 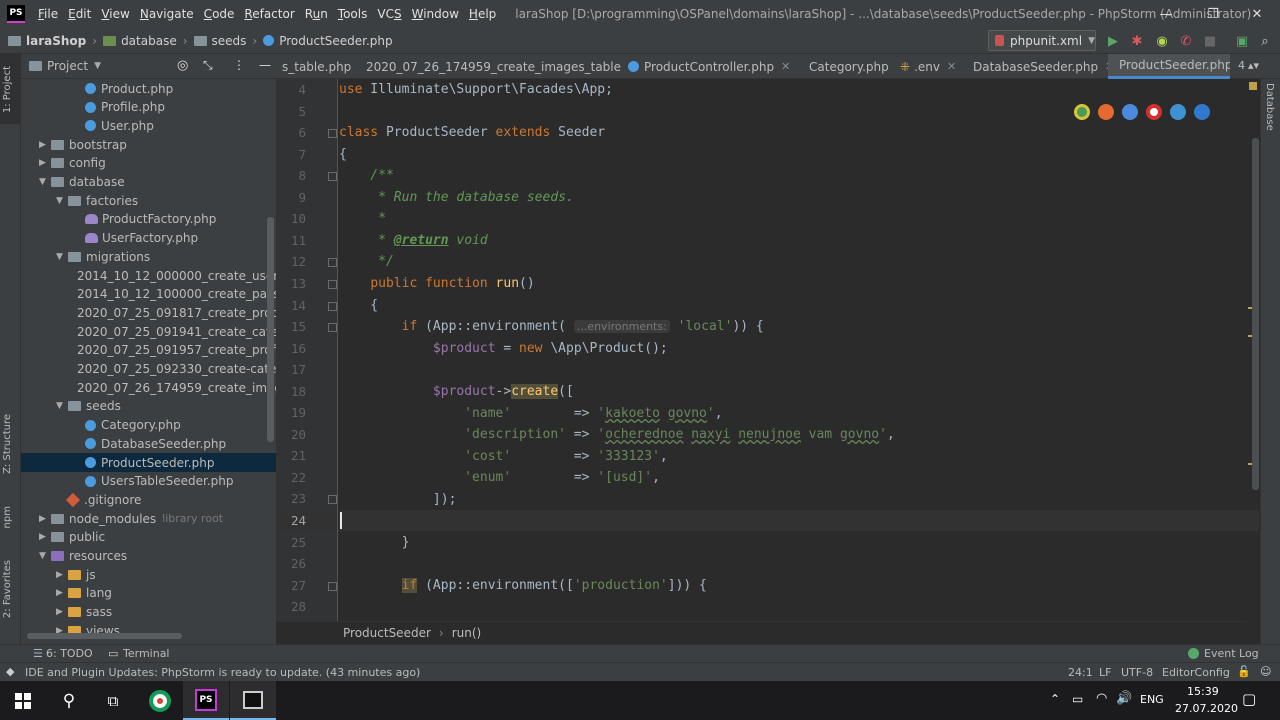 What do you see at coordinates (148, 443) in the screenshot?
I see `tree-item: DatabaseSeeder.php` at bounding box center [148, 443].